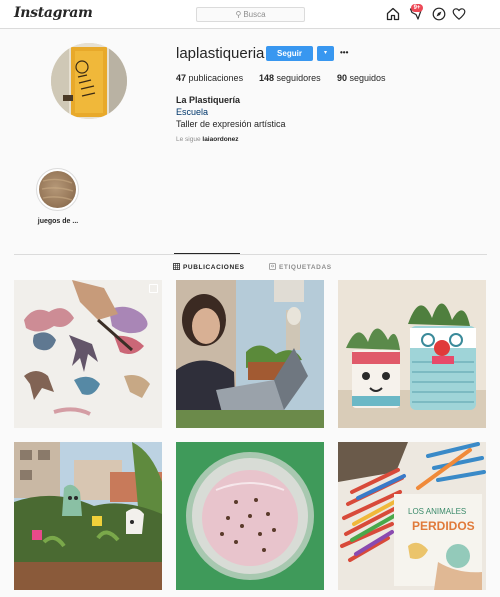  I want to click on tabs-divider, so click(250, 254).